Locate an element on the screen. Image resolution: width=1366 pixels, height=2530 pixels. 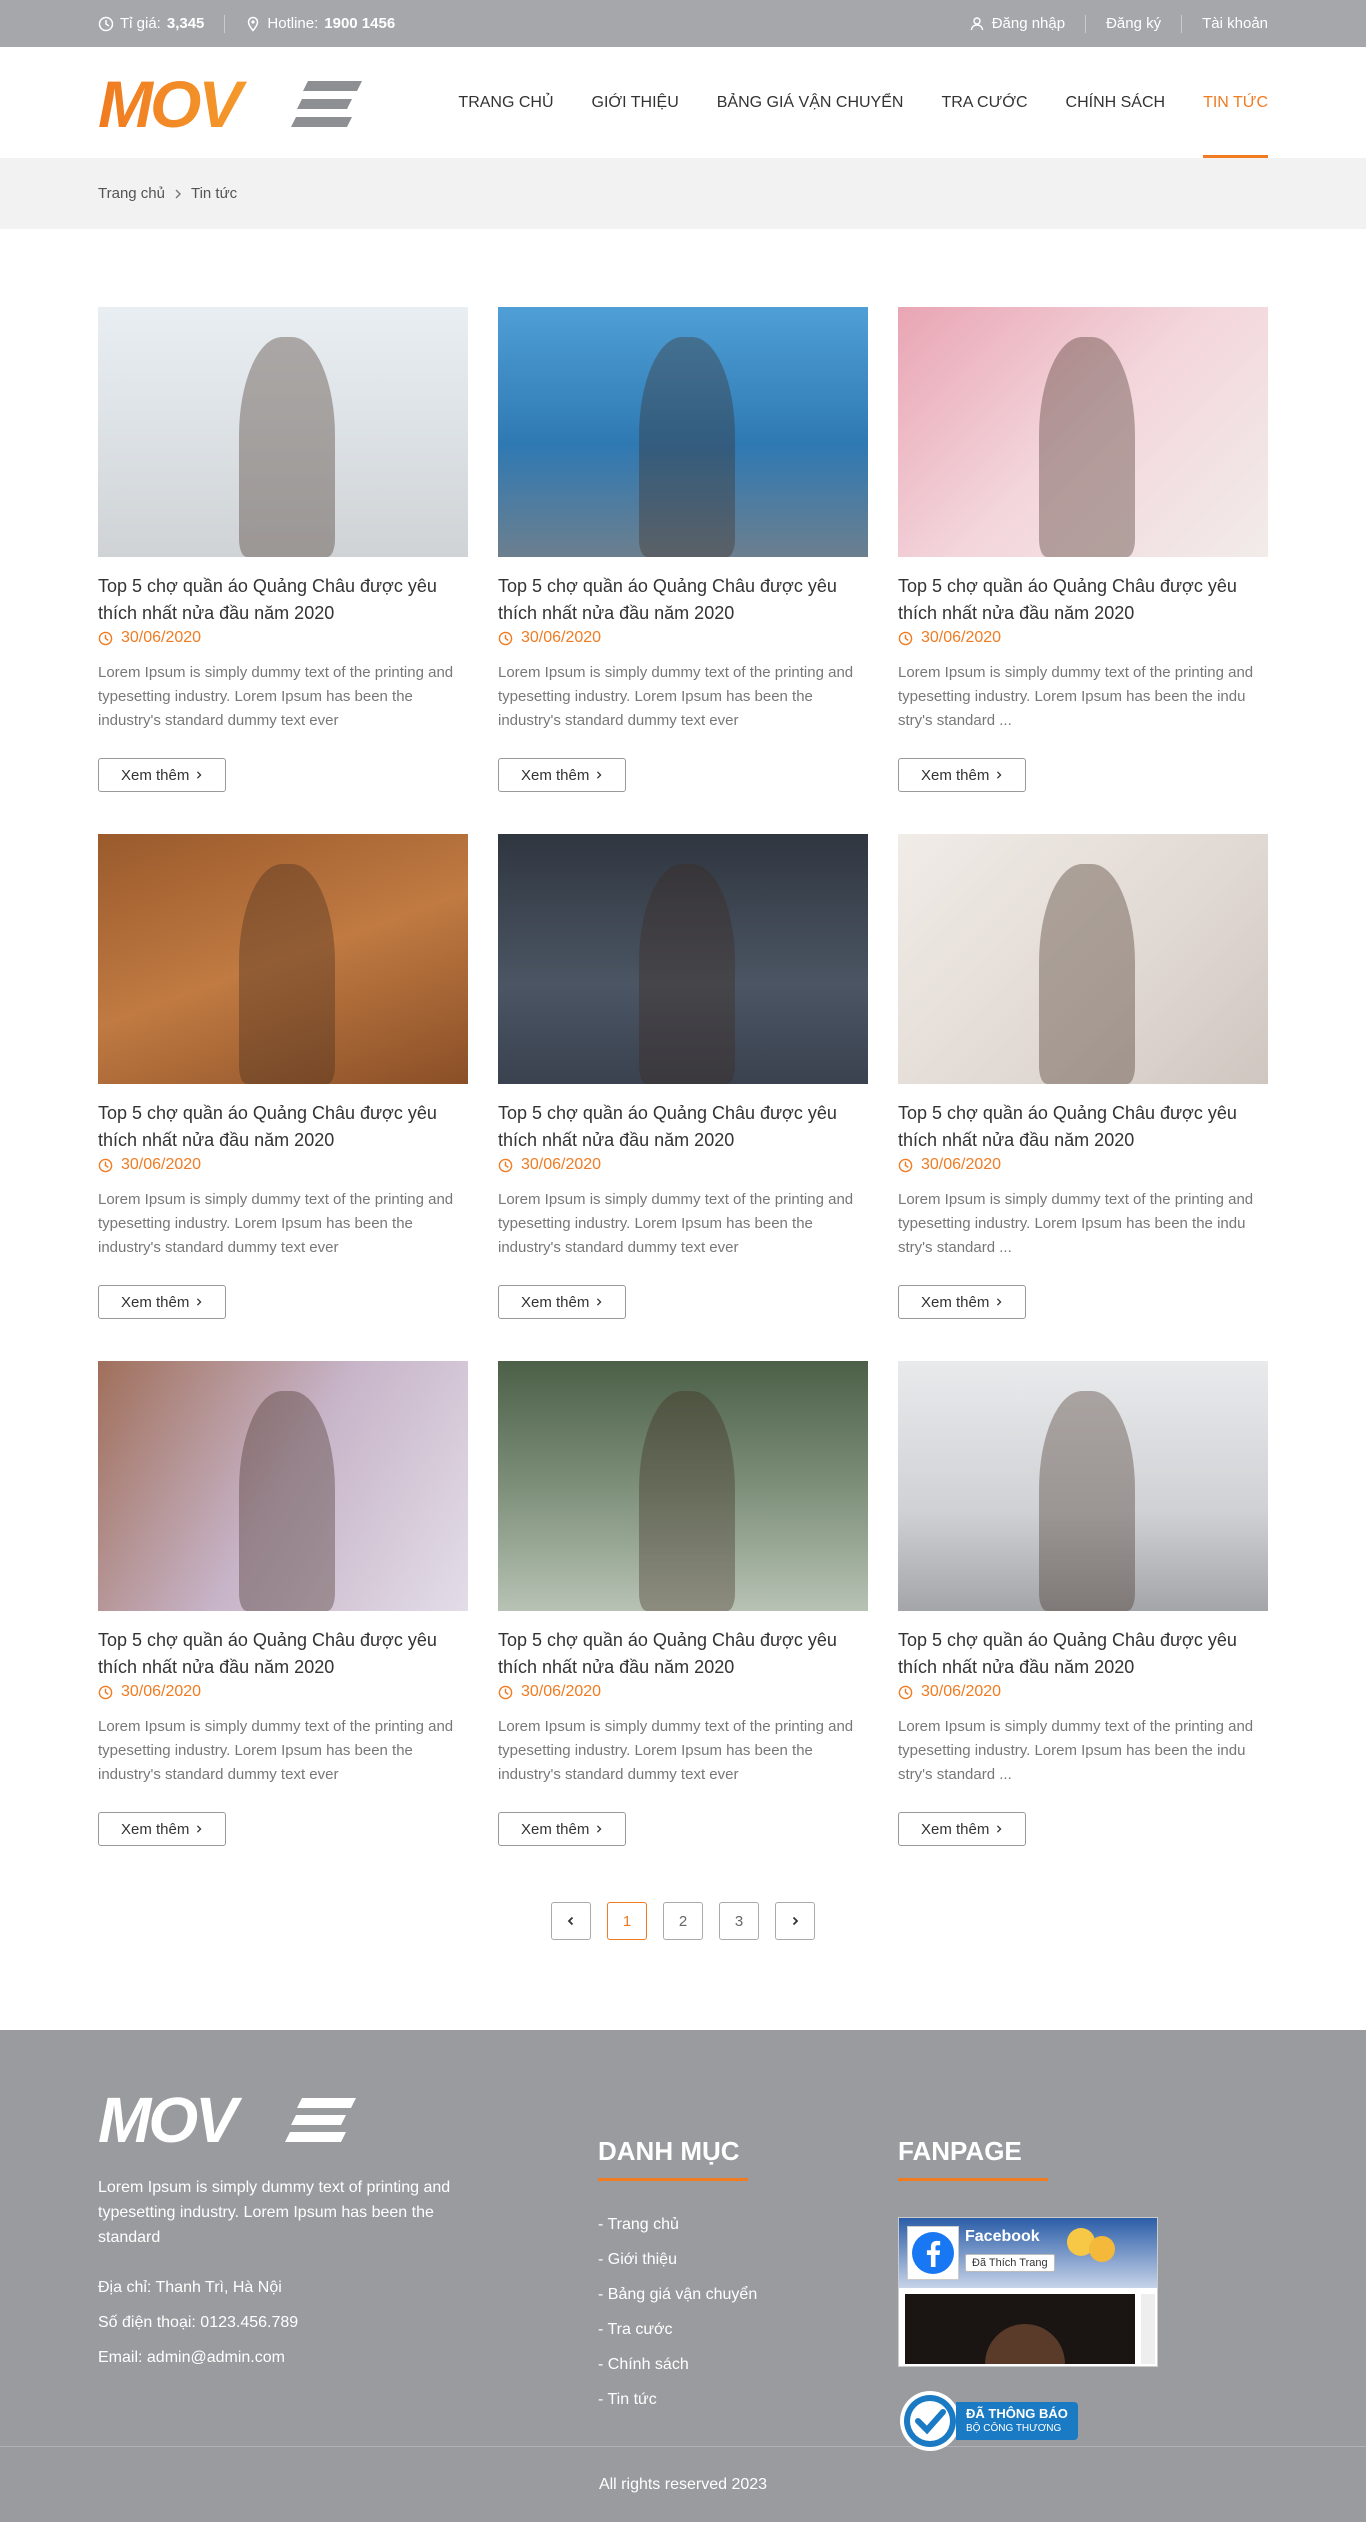
facebook-logo-icon is located at coordinates (933, 2253).